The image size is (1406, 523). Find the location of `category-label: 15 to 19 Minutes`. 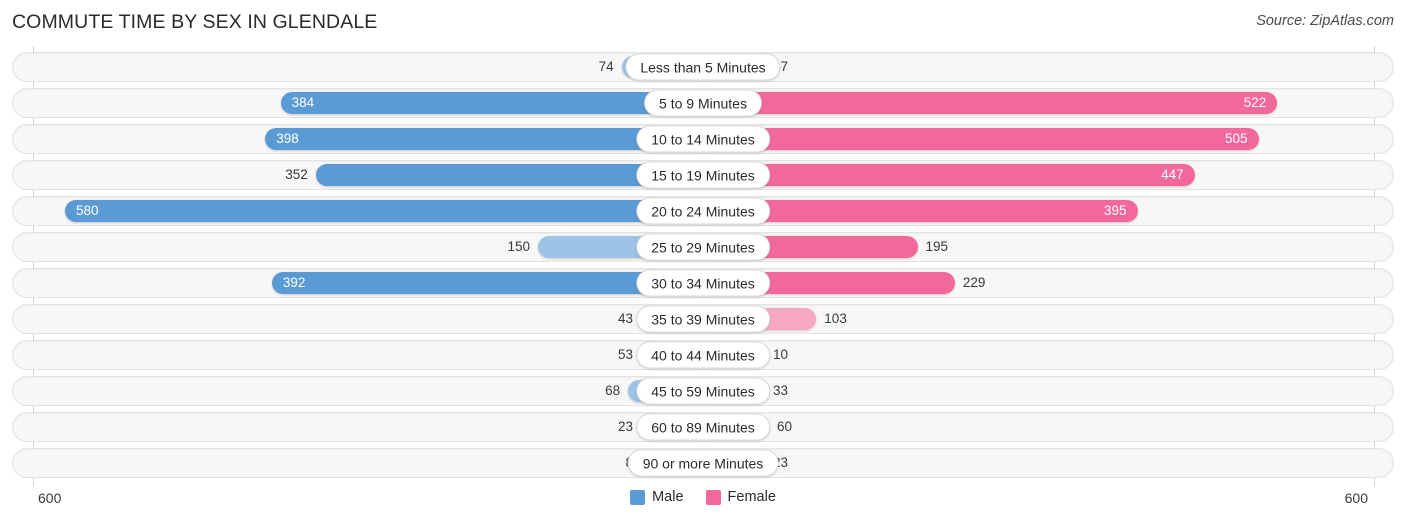

category-label: 15 to 19 Minutes is located at coordinates (703, 175).